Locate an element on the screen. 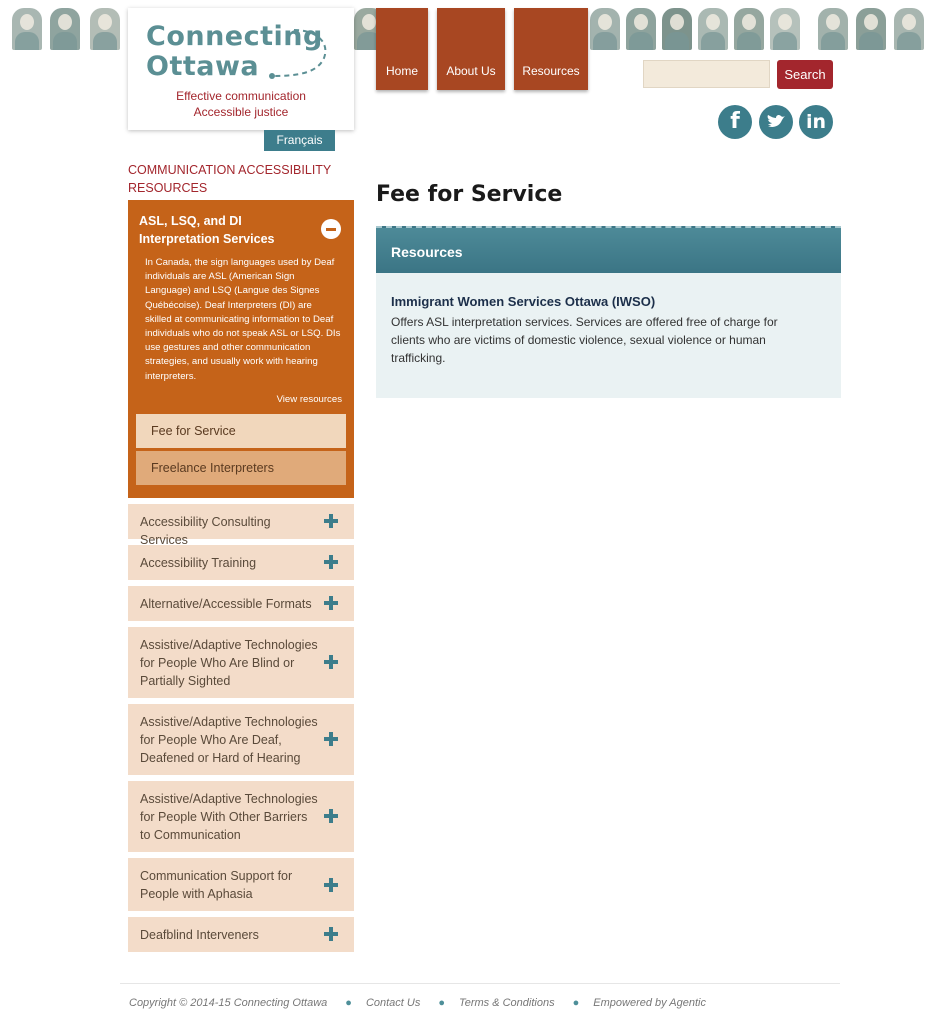 This screenshot has width=937, height=1009. twitter-icon is located at coordinates (776, 122).